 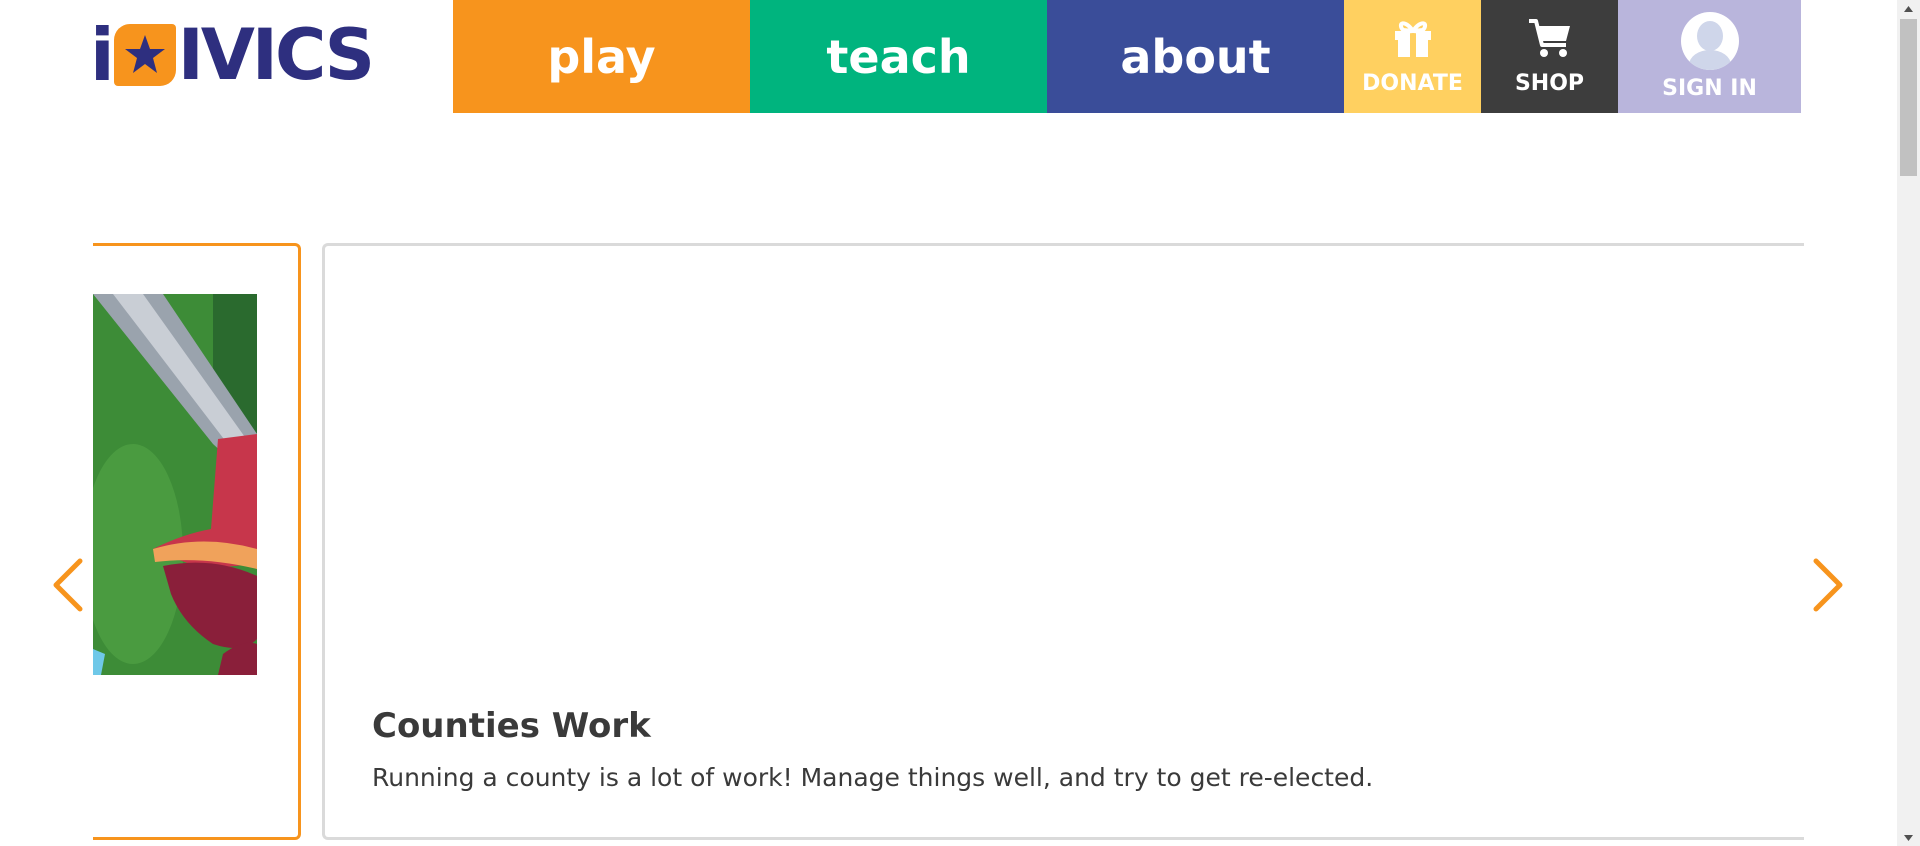 I want to click on nav-play-label: play, so click(x=601, y=56).